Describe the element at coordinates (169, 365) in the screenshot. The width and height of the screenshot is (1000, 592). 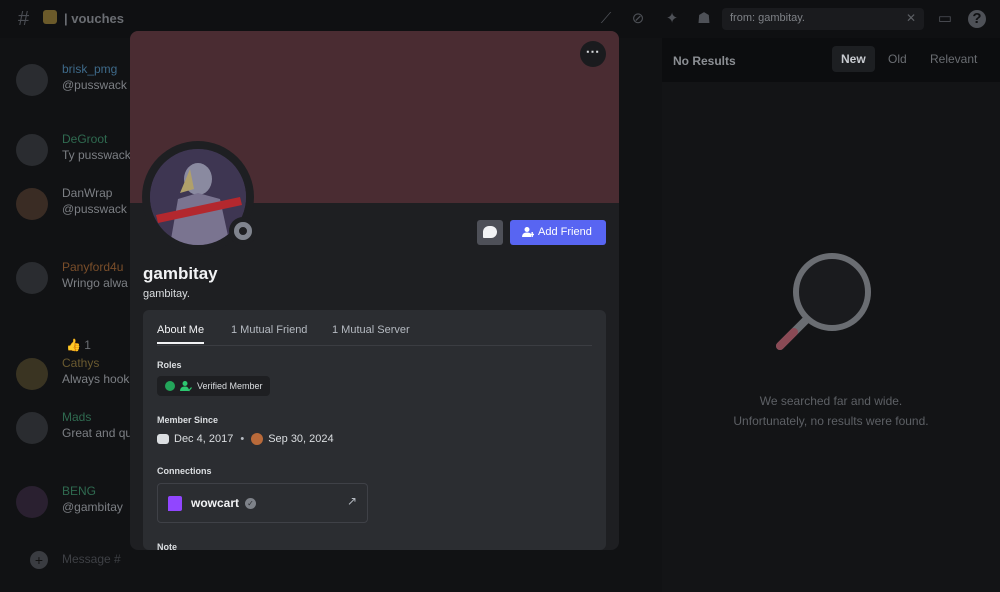
I see `roles-title: Roles` at that location.